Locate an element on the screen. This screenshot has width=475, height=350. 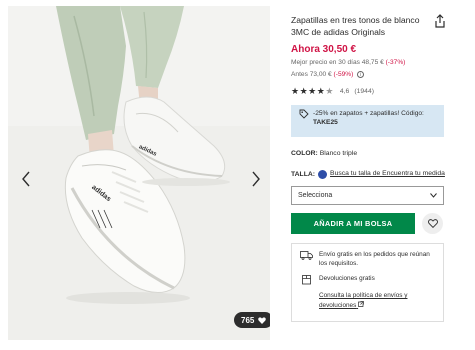
best-price-discount: (-37%) is located at coordinates (395, 62).